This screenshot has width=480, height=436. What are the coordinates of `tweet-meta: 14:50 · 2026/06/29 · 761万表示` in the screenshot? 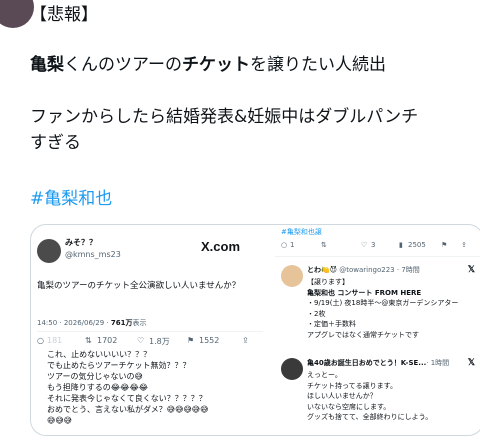 It's located at (92, 323).